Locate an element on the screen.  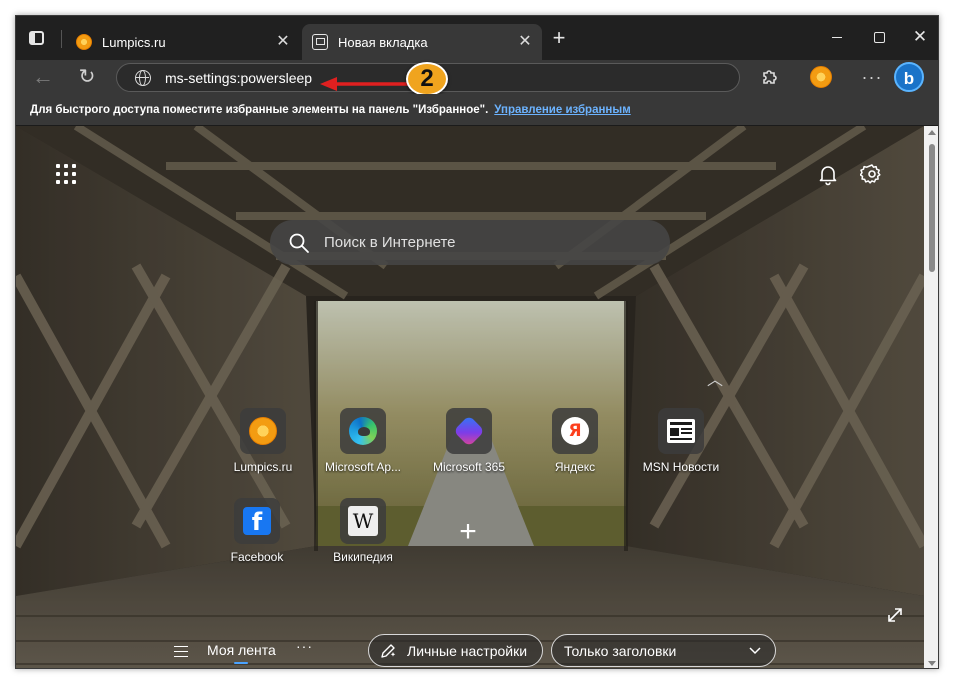
puzzle-icon is located at coordinates (770, 77).